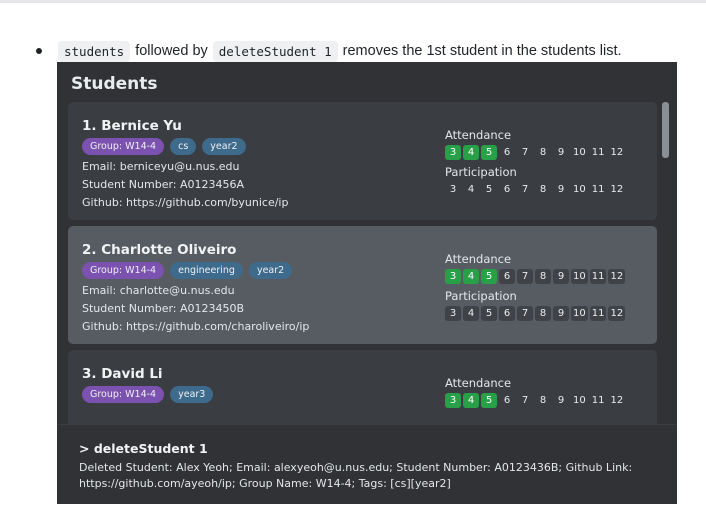 The height and width of the screenshot is (523, 706). What do you see at coordinates (163, 184) in the screenshot?
I see `student-number: Student Number: A0123456A` at bounding box center [163, 184].